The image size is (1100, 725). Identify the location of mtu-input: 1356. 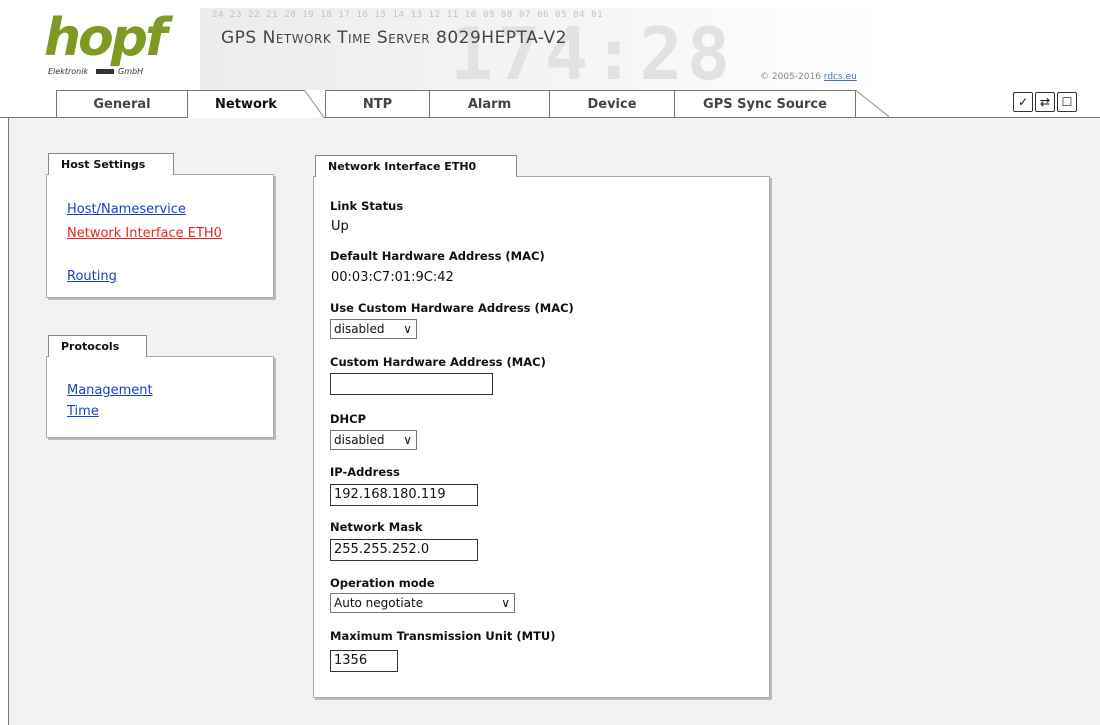
(364, 661).